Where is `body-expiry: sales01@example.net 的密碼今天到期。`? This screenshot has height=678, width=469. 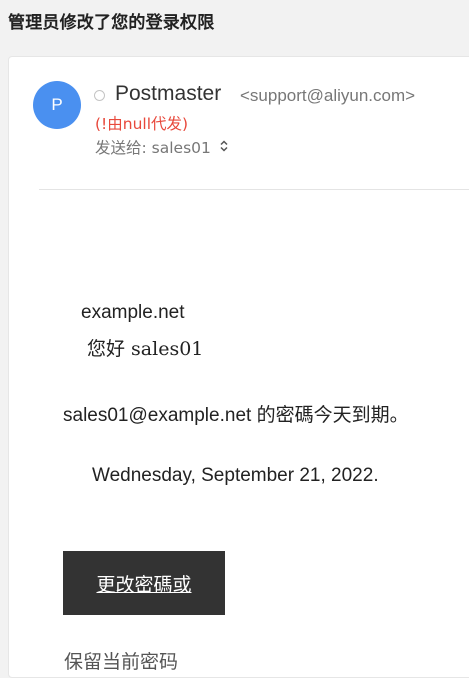
body-expiry: sales01@example.net 的密碼今天到期。 is located at coordinates (236, 413).